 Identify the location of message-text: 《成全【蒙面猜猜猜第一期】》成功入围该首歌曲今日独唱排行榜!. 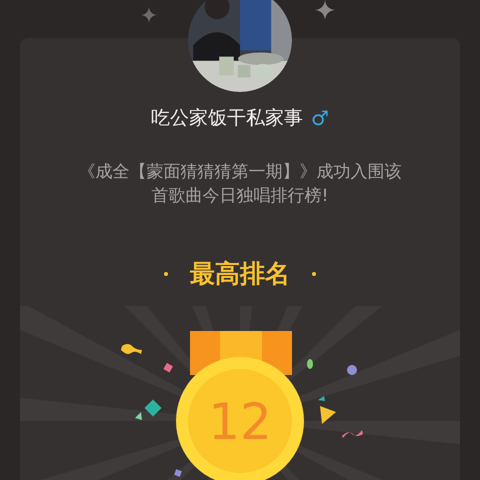
(240, 184).